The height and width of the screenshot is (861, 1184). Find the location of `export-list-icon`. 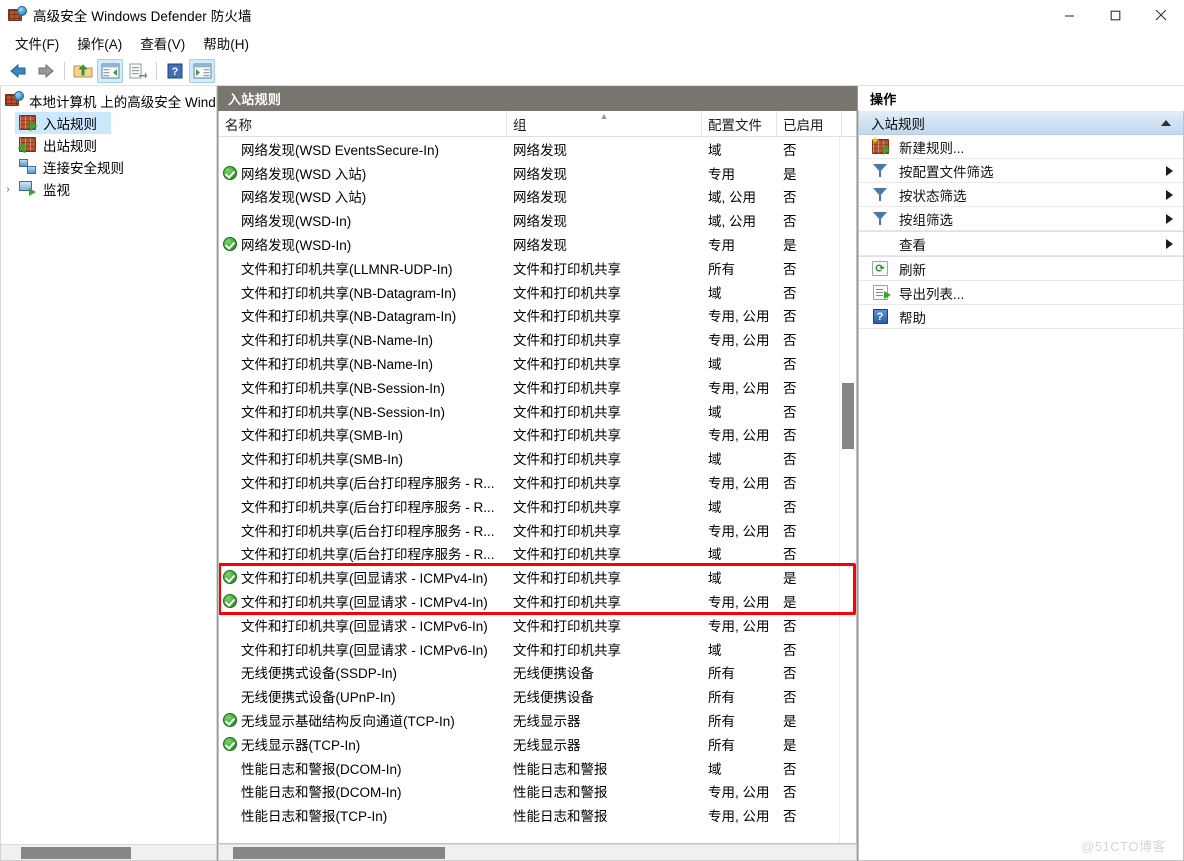

export-list-icon is located at coordinates (881, 293).